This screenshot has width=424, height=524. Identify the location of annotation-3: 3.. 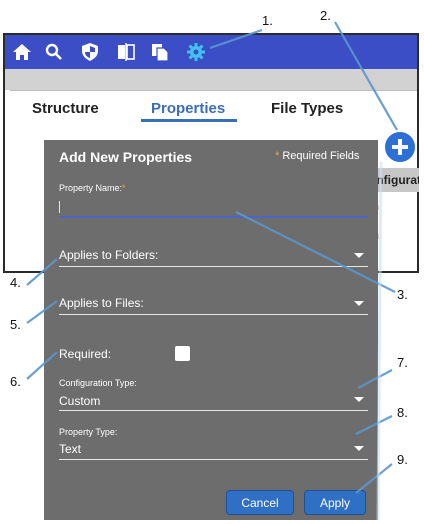
(402, 294).